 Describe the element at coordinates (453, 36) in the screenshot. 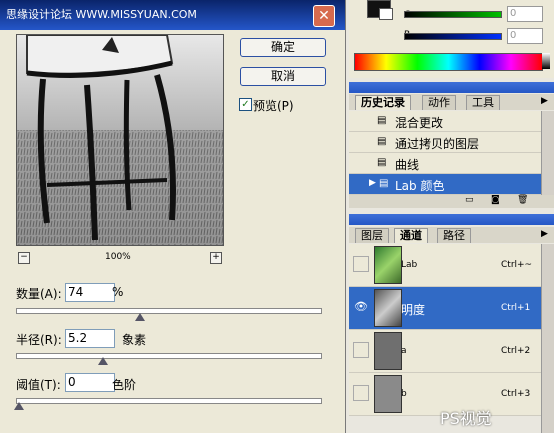

I see `b-channel-slider` at that location.